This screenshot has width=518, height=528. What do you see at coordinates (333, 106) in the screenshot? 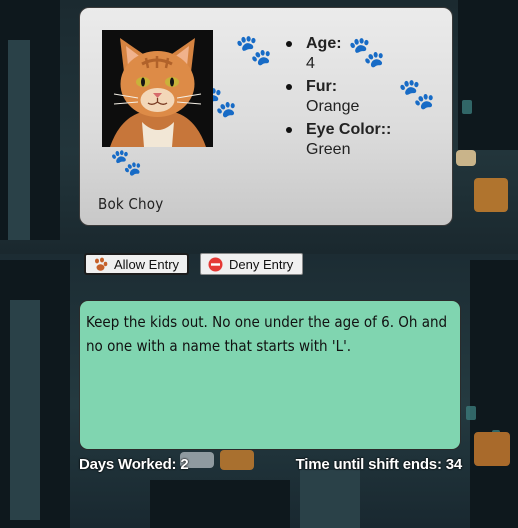
I see `attribute-value: Orange` at bounding box center [333, 106].